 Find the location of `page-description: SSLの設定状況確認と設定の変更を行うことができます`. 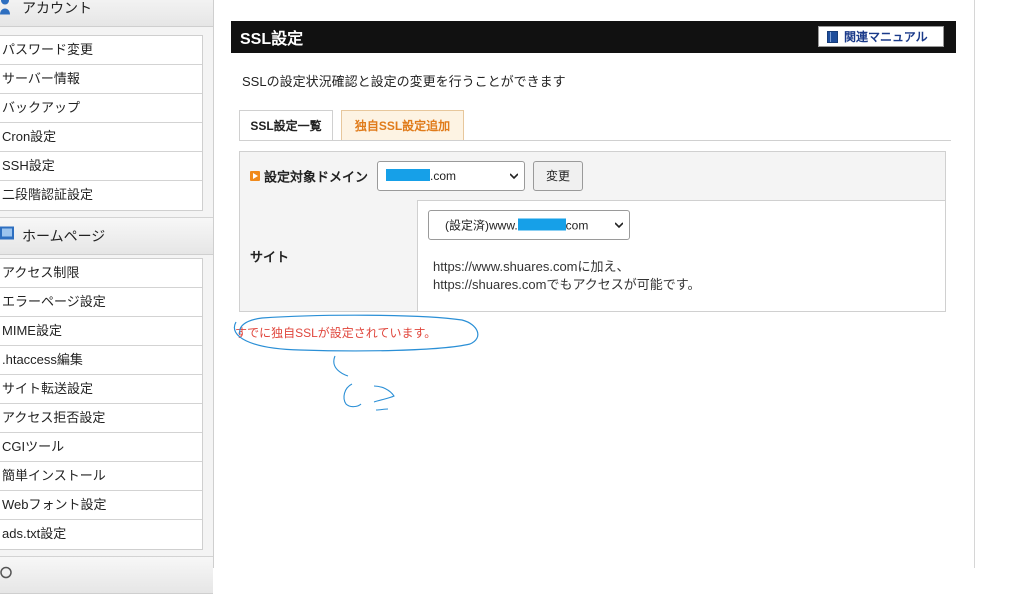

page-description: SSLの設定状況確認と設定の変更を行うことができます is located at coordinates (404, 81).